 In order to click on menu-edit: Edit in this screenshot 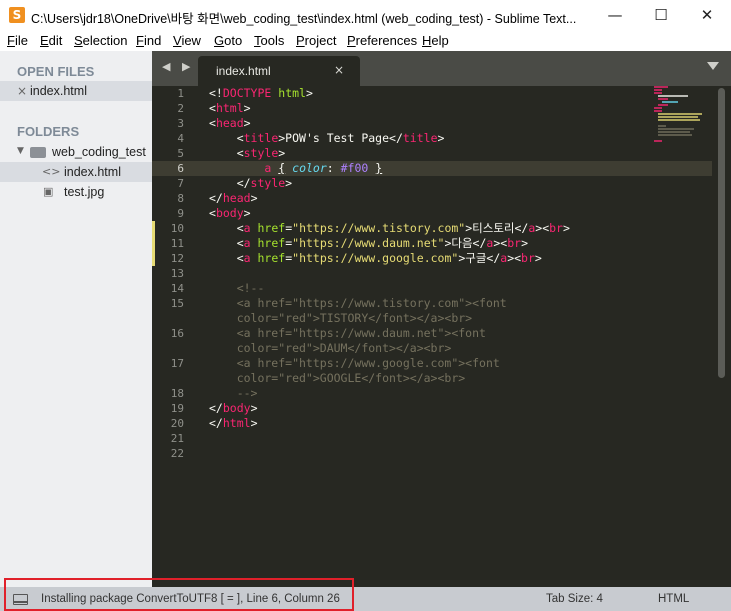, I will do `click(51, 40)`.